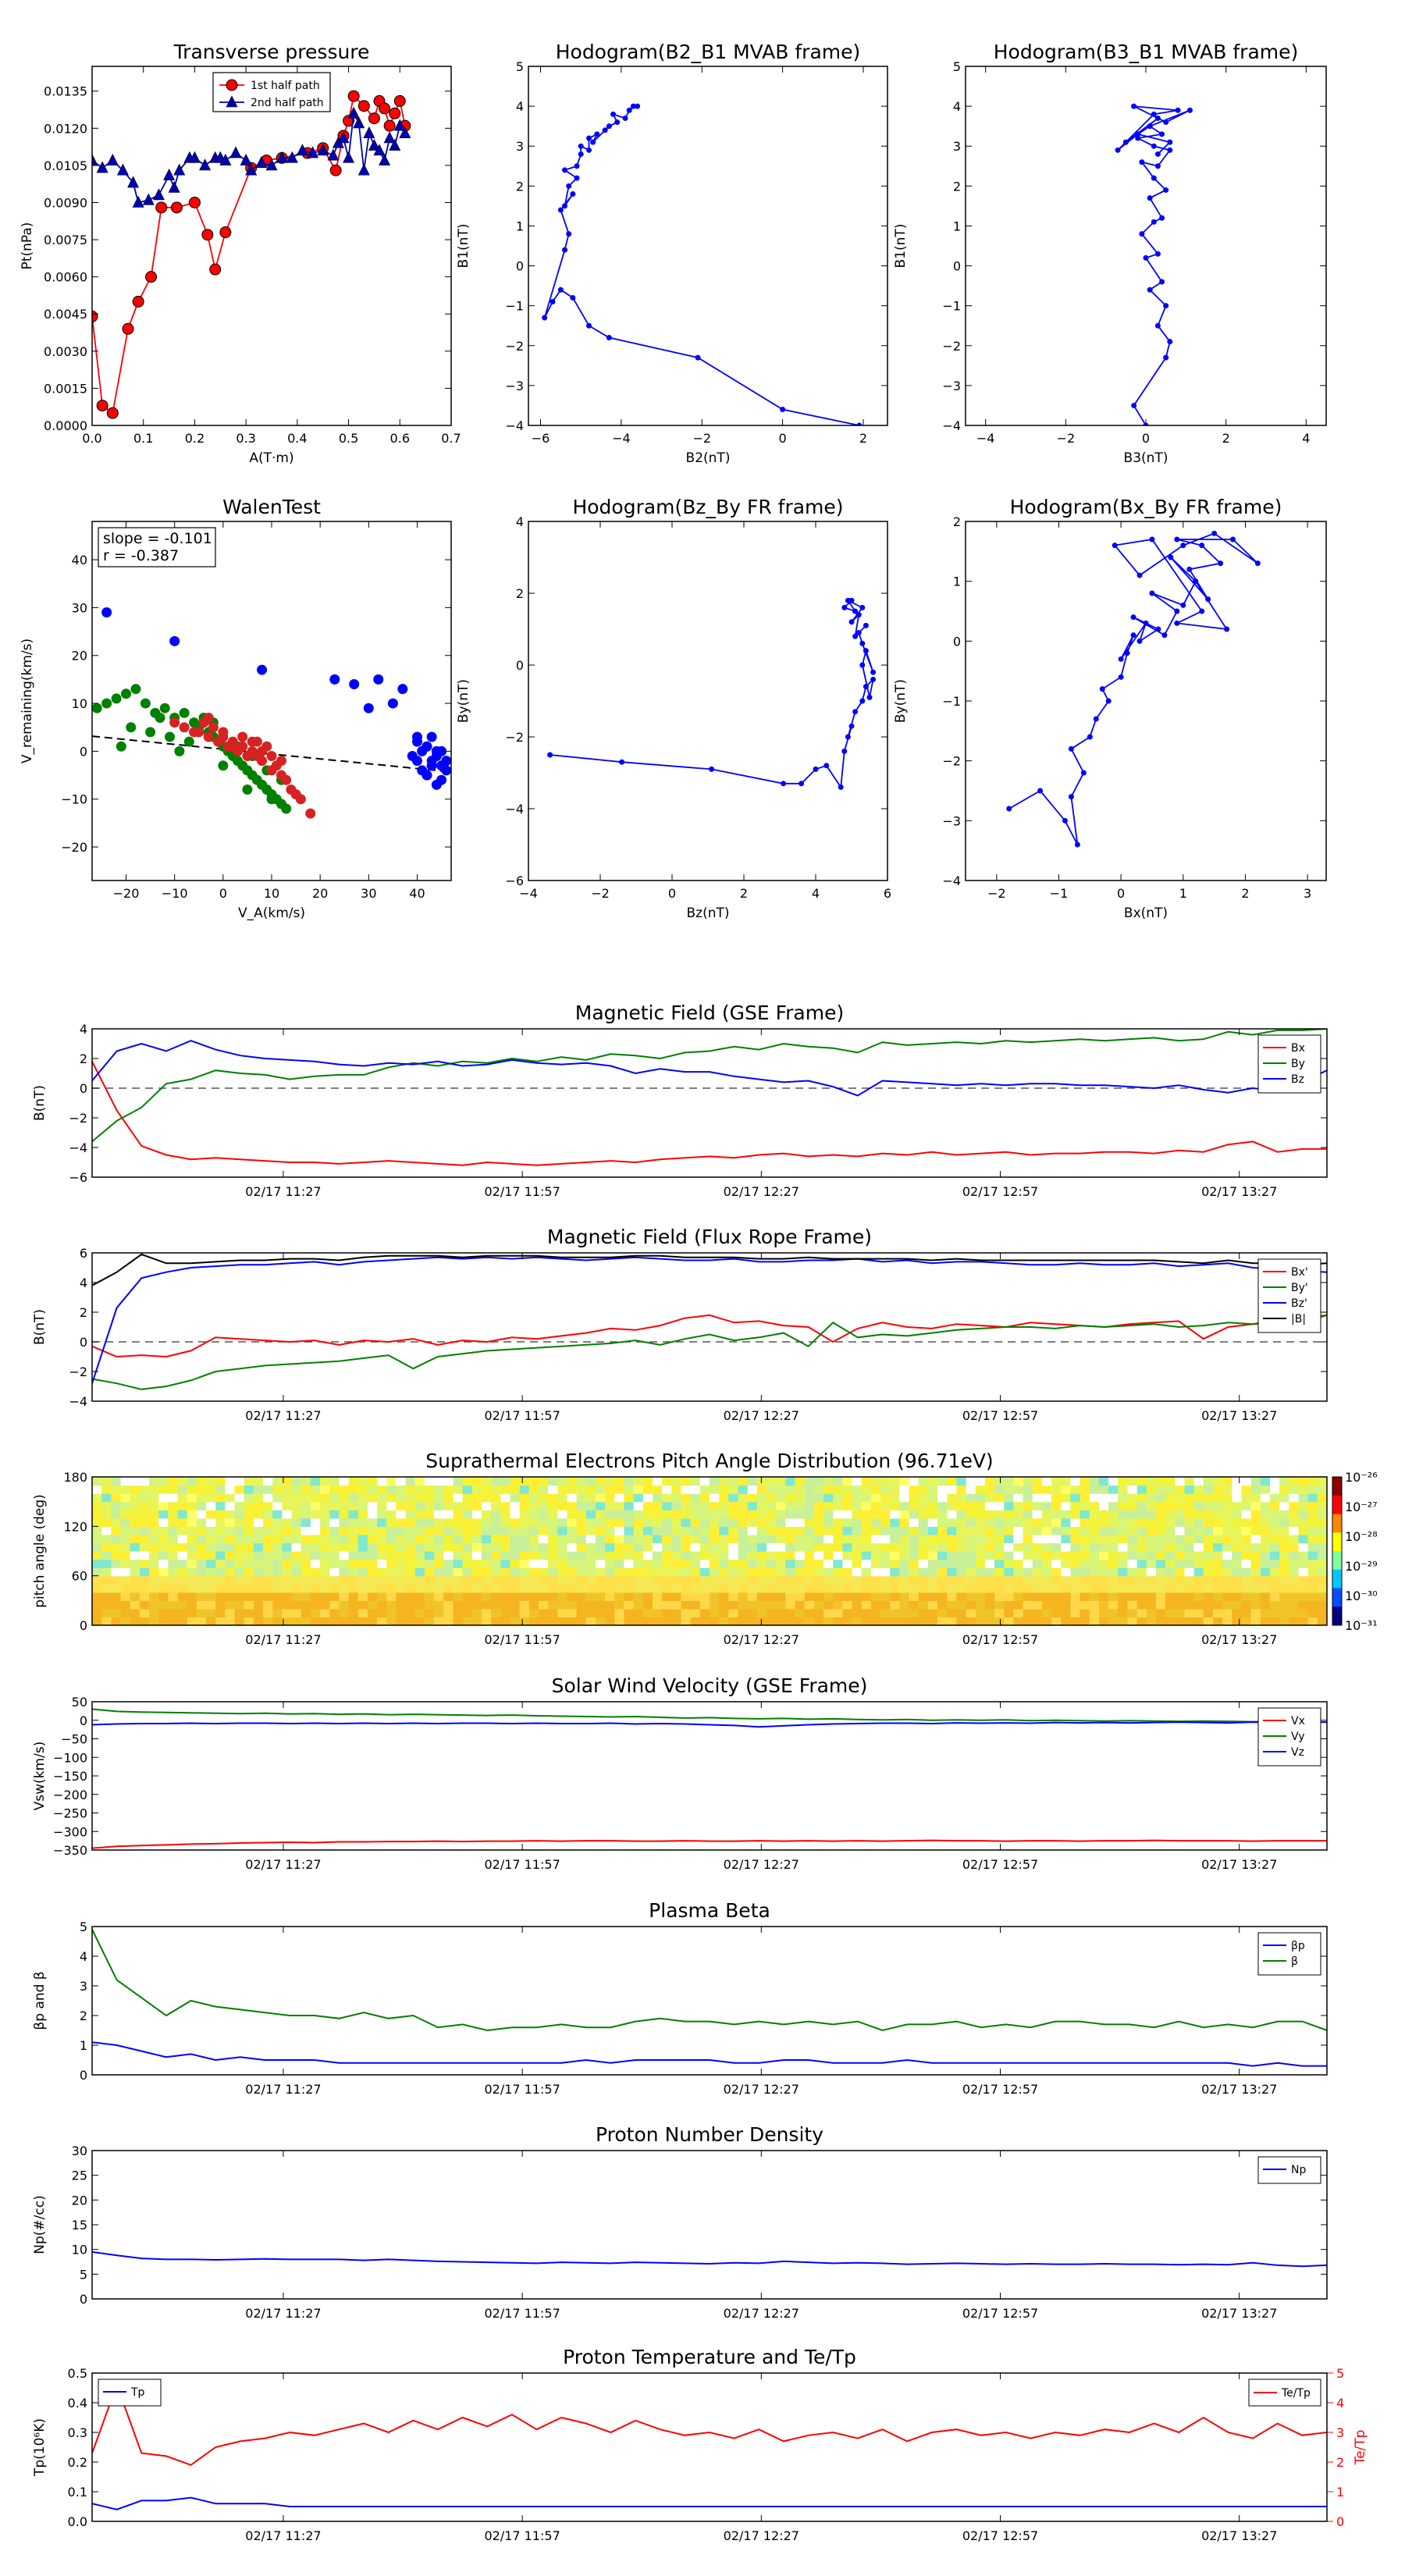 This screenshot has height=2576, width=1405. What do you see at coordinates (1239, 2535) in the screenshot?
I see `x-tick-label: 02/17 13:27` at bounding box center [1239, 2535].